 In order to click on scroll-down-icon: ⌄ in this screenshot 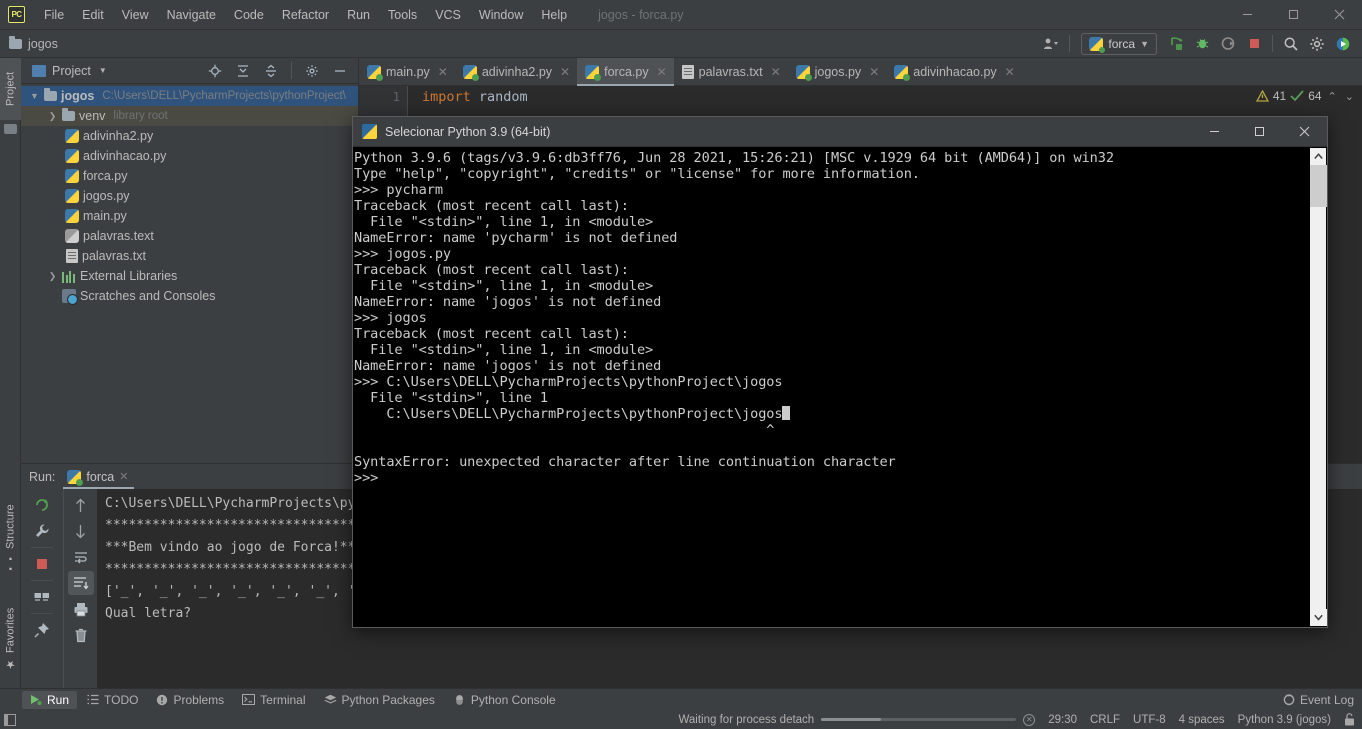, I will do `click(1349, 96)`.